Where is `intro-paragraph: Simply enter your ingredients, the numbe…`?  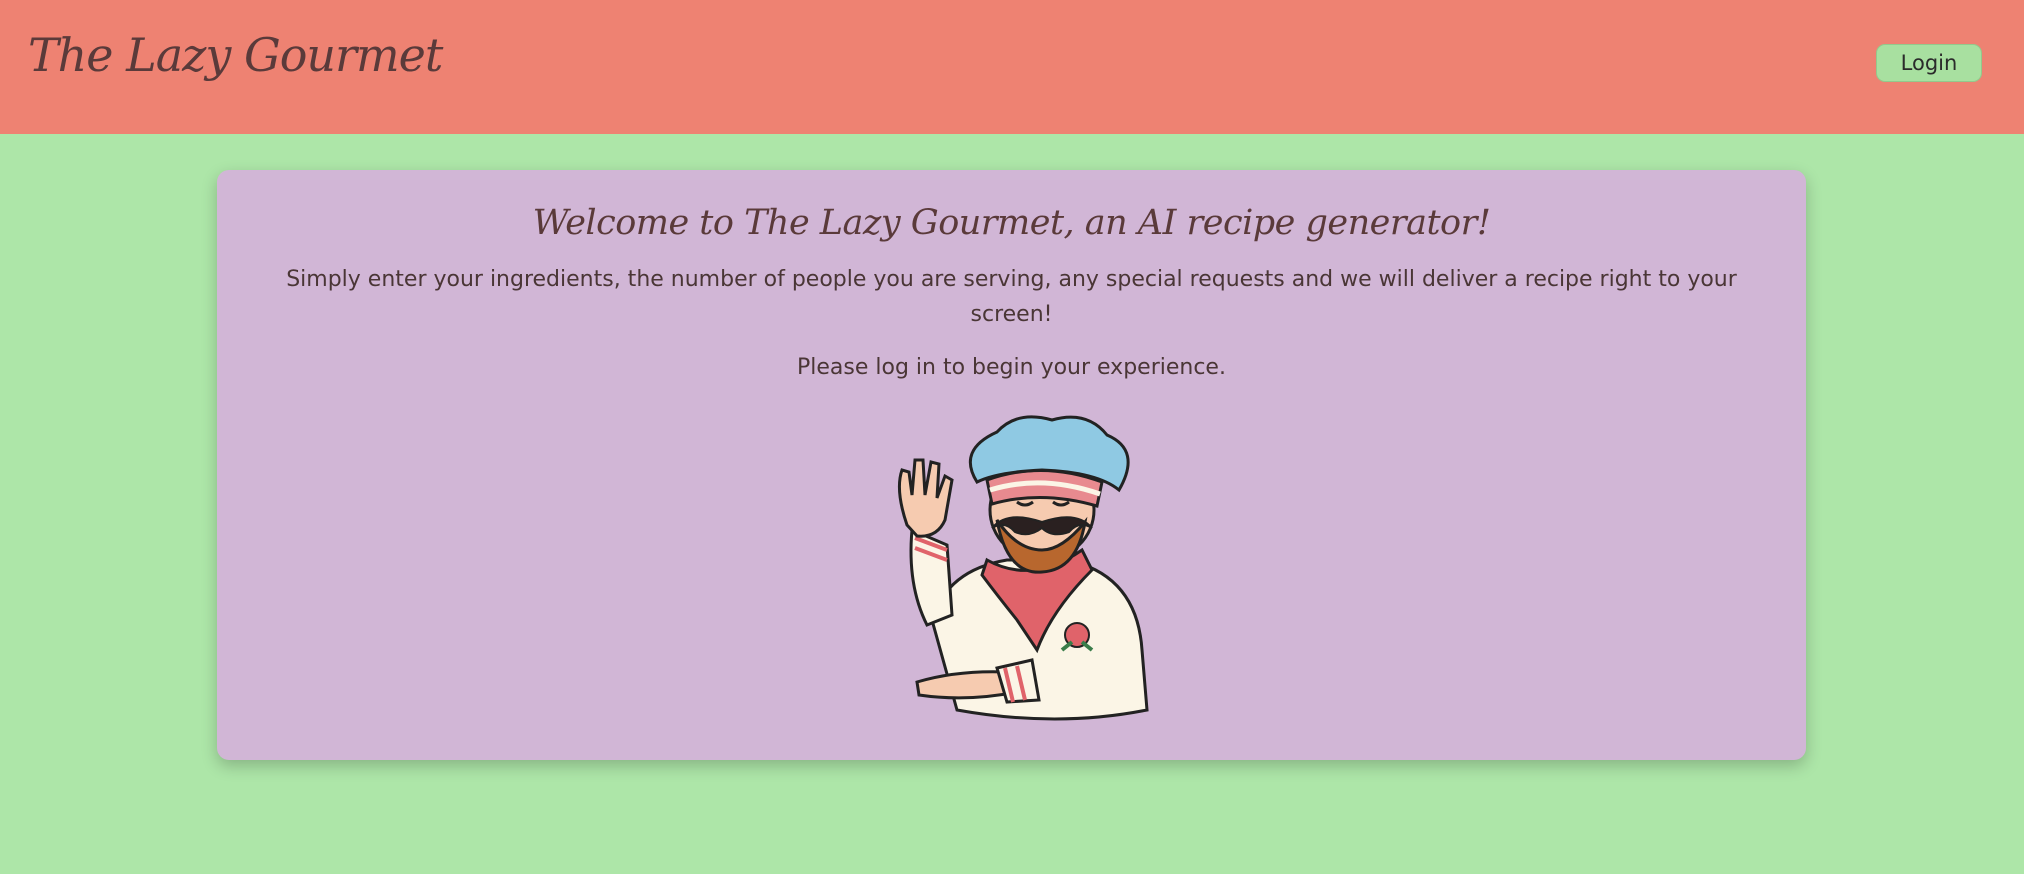 intro-paragraph: Simply enter your ingredients, the numbe… is located at coordinates (1011, 297).